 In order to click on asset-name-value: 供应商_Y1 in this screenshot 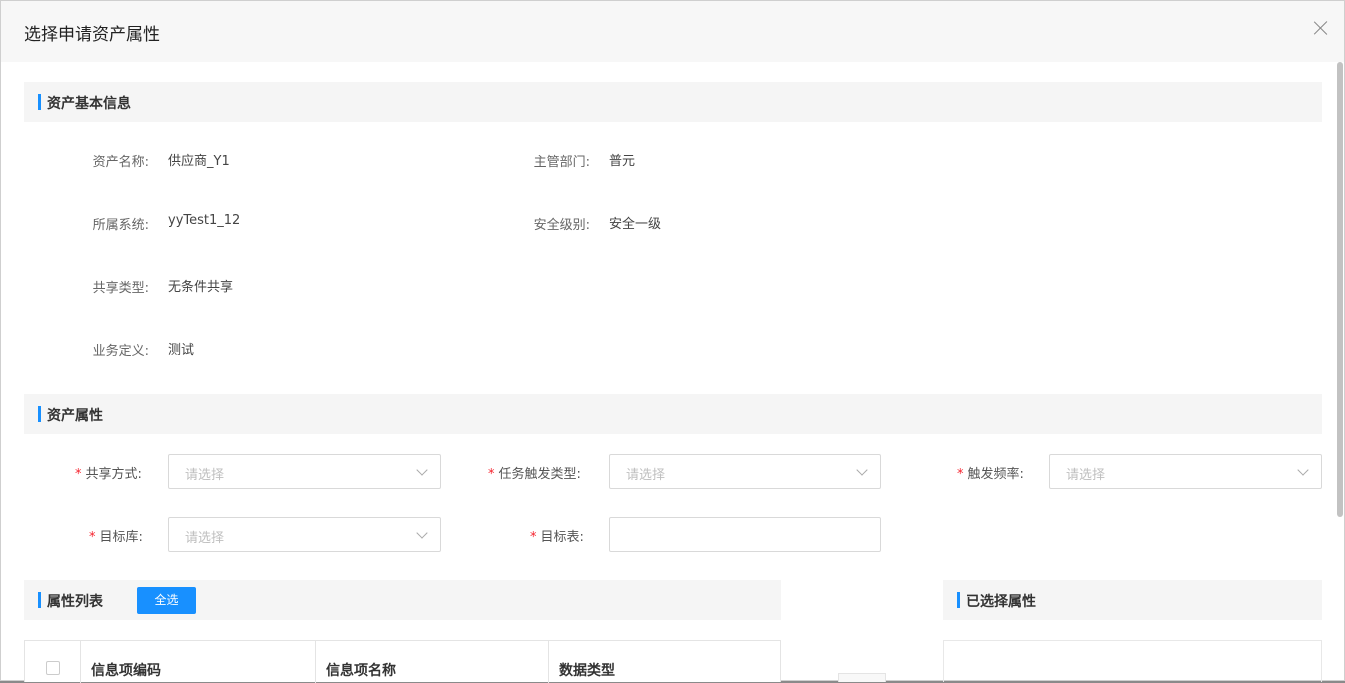, I will do `click(199, 161)`.